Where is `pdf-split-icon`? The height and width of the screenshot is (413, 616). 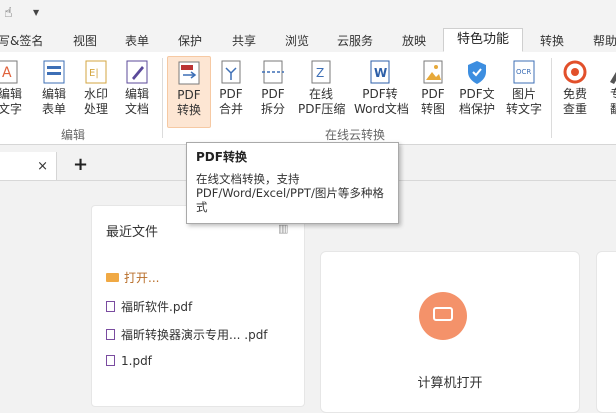
pdf-split-icon is located at coordinates (273, 72).